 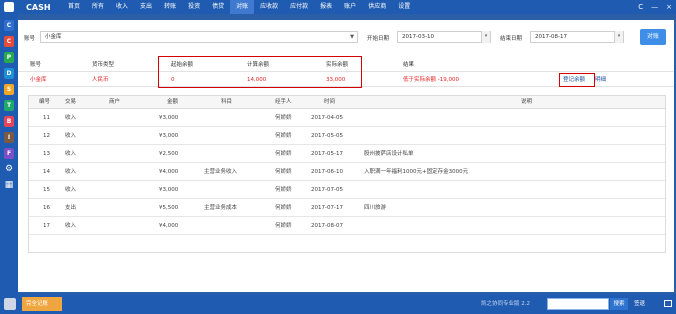 I want to click on account-select: 小金库 ▼, so click(x=199, y=37).